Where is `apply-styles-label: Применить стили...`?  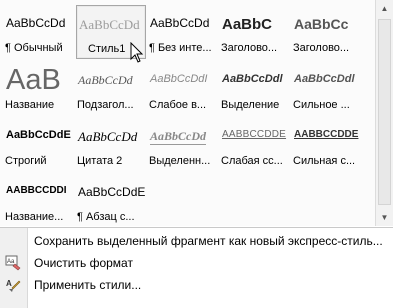
apply-styles-label: Применить стили... is located at coordinates (88, 285).